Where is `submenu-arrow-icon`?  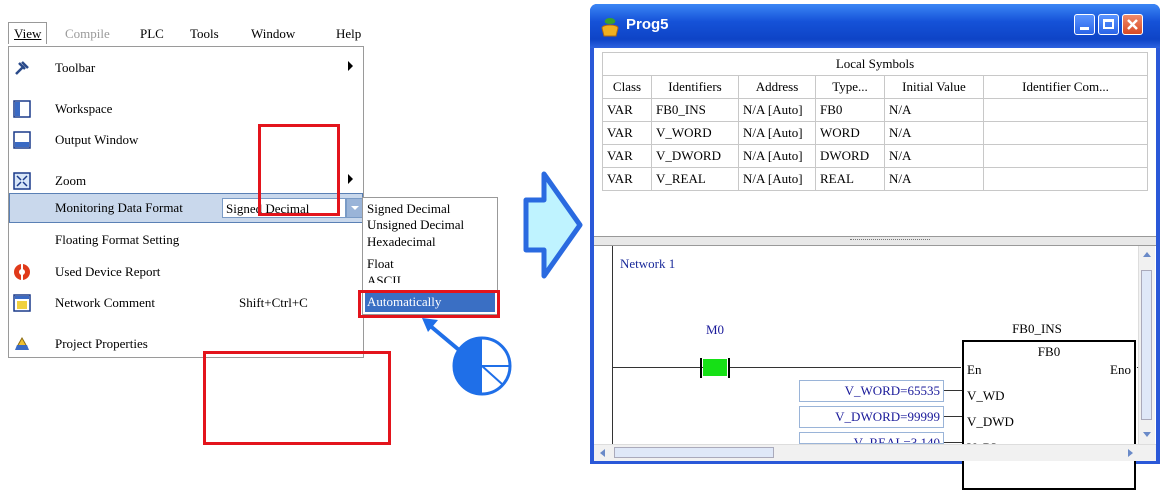
submenu-arrow-icon is located at coordinates (350, 66).